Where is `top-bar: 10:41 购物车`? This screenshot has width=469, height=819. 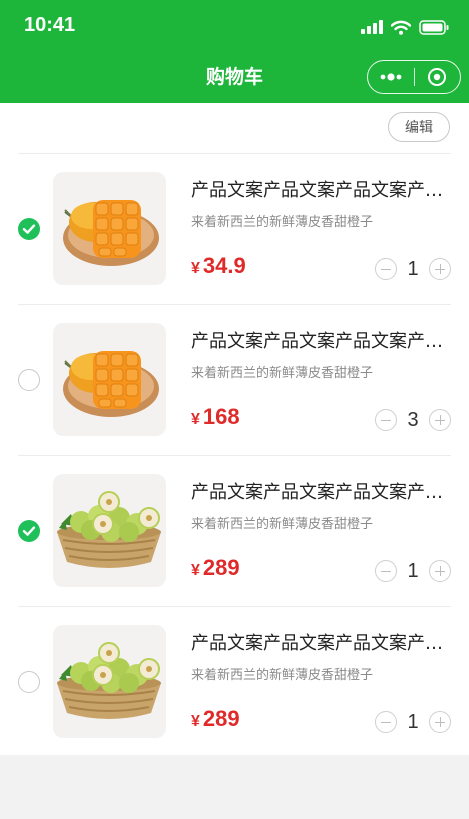
top-bar: 10:41 购物车 is located at coordinates (234, 51).